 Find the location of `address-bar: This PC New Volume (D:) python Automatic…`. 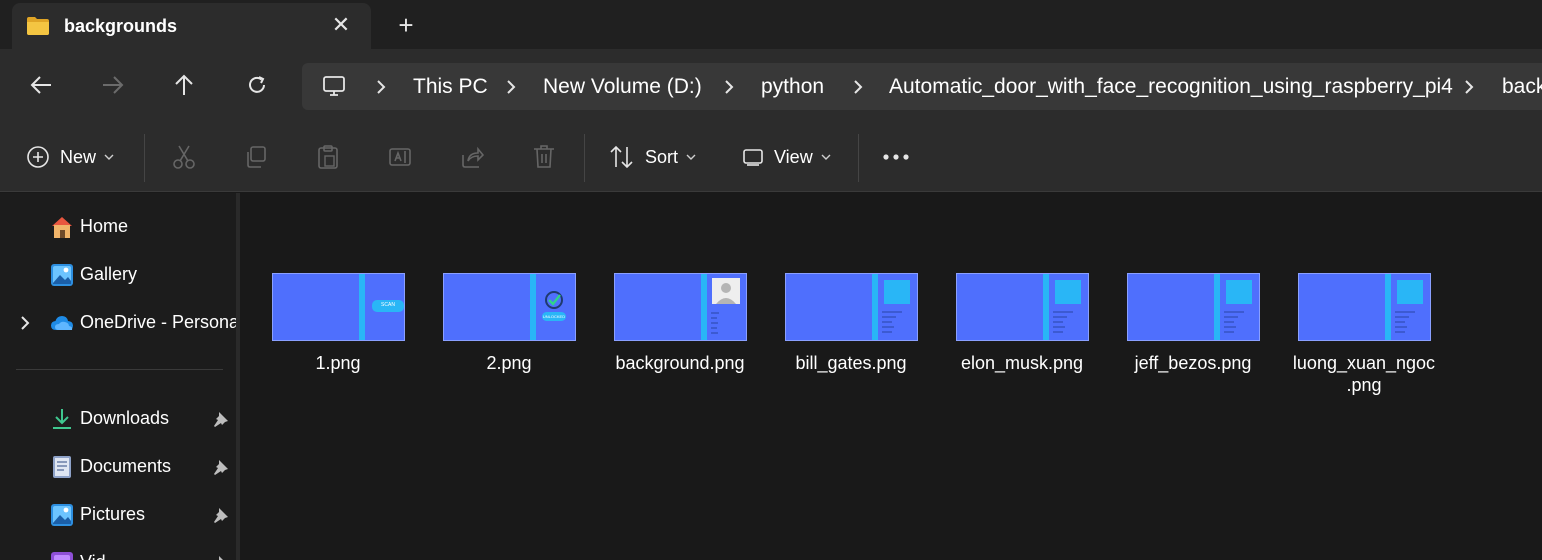

address-bar: This PC New Volume (D:) python Automatic… is located at coordinates (922, 86).